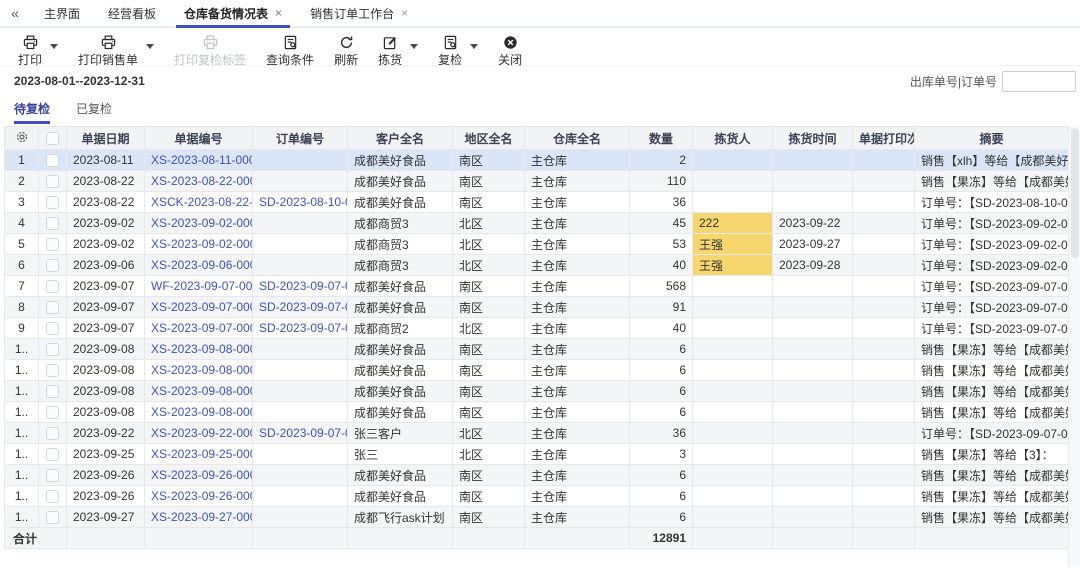  I want to click on doc-no-link: XS-2023-09-08-00025, so click(198, 370).